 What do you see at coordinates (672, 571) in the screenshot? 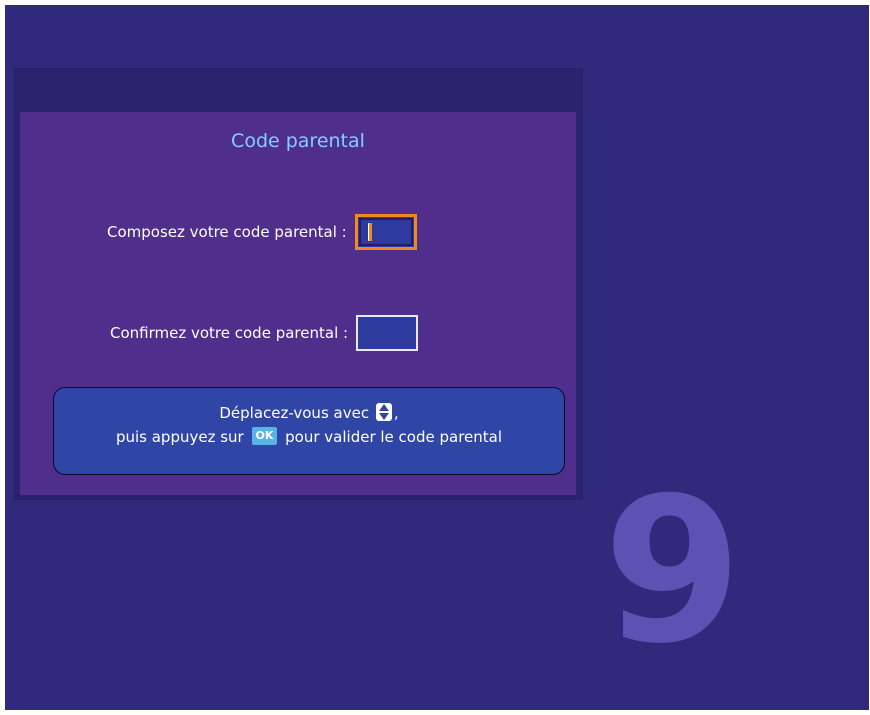
I see `channel-logo: 9` at bounding box center [672, 571].